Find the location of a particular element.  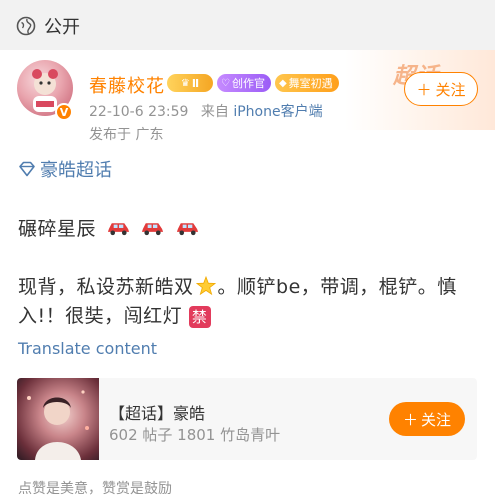

topic-link: 豪皓超话 is located at coordinates (65, 169).